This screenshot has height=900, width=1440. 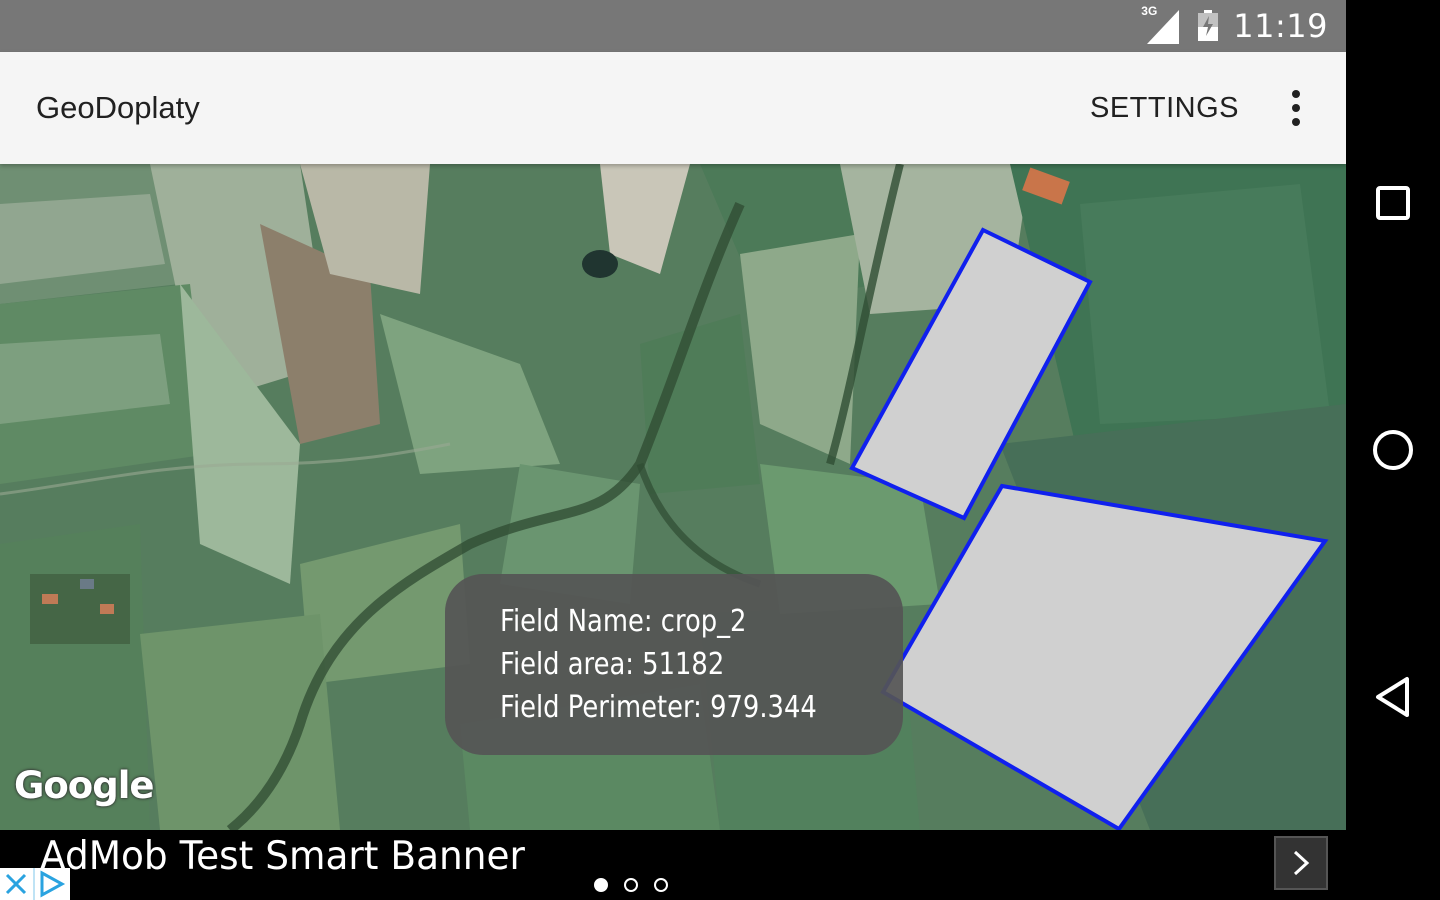 What do you see at coordinates (118, 107) in the screenshot?
I see `app-title: GeoDoplaty` at bounding box center [118, 107].